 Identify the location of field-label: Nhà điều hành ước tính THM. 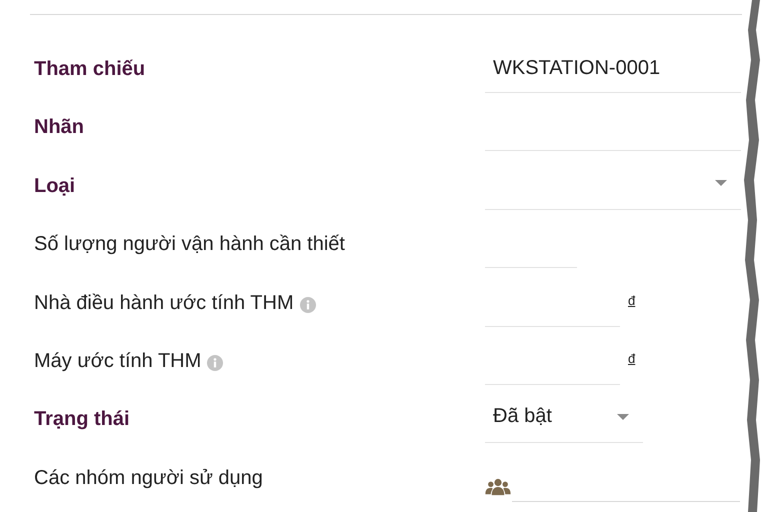
(164, 303).